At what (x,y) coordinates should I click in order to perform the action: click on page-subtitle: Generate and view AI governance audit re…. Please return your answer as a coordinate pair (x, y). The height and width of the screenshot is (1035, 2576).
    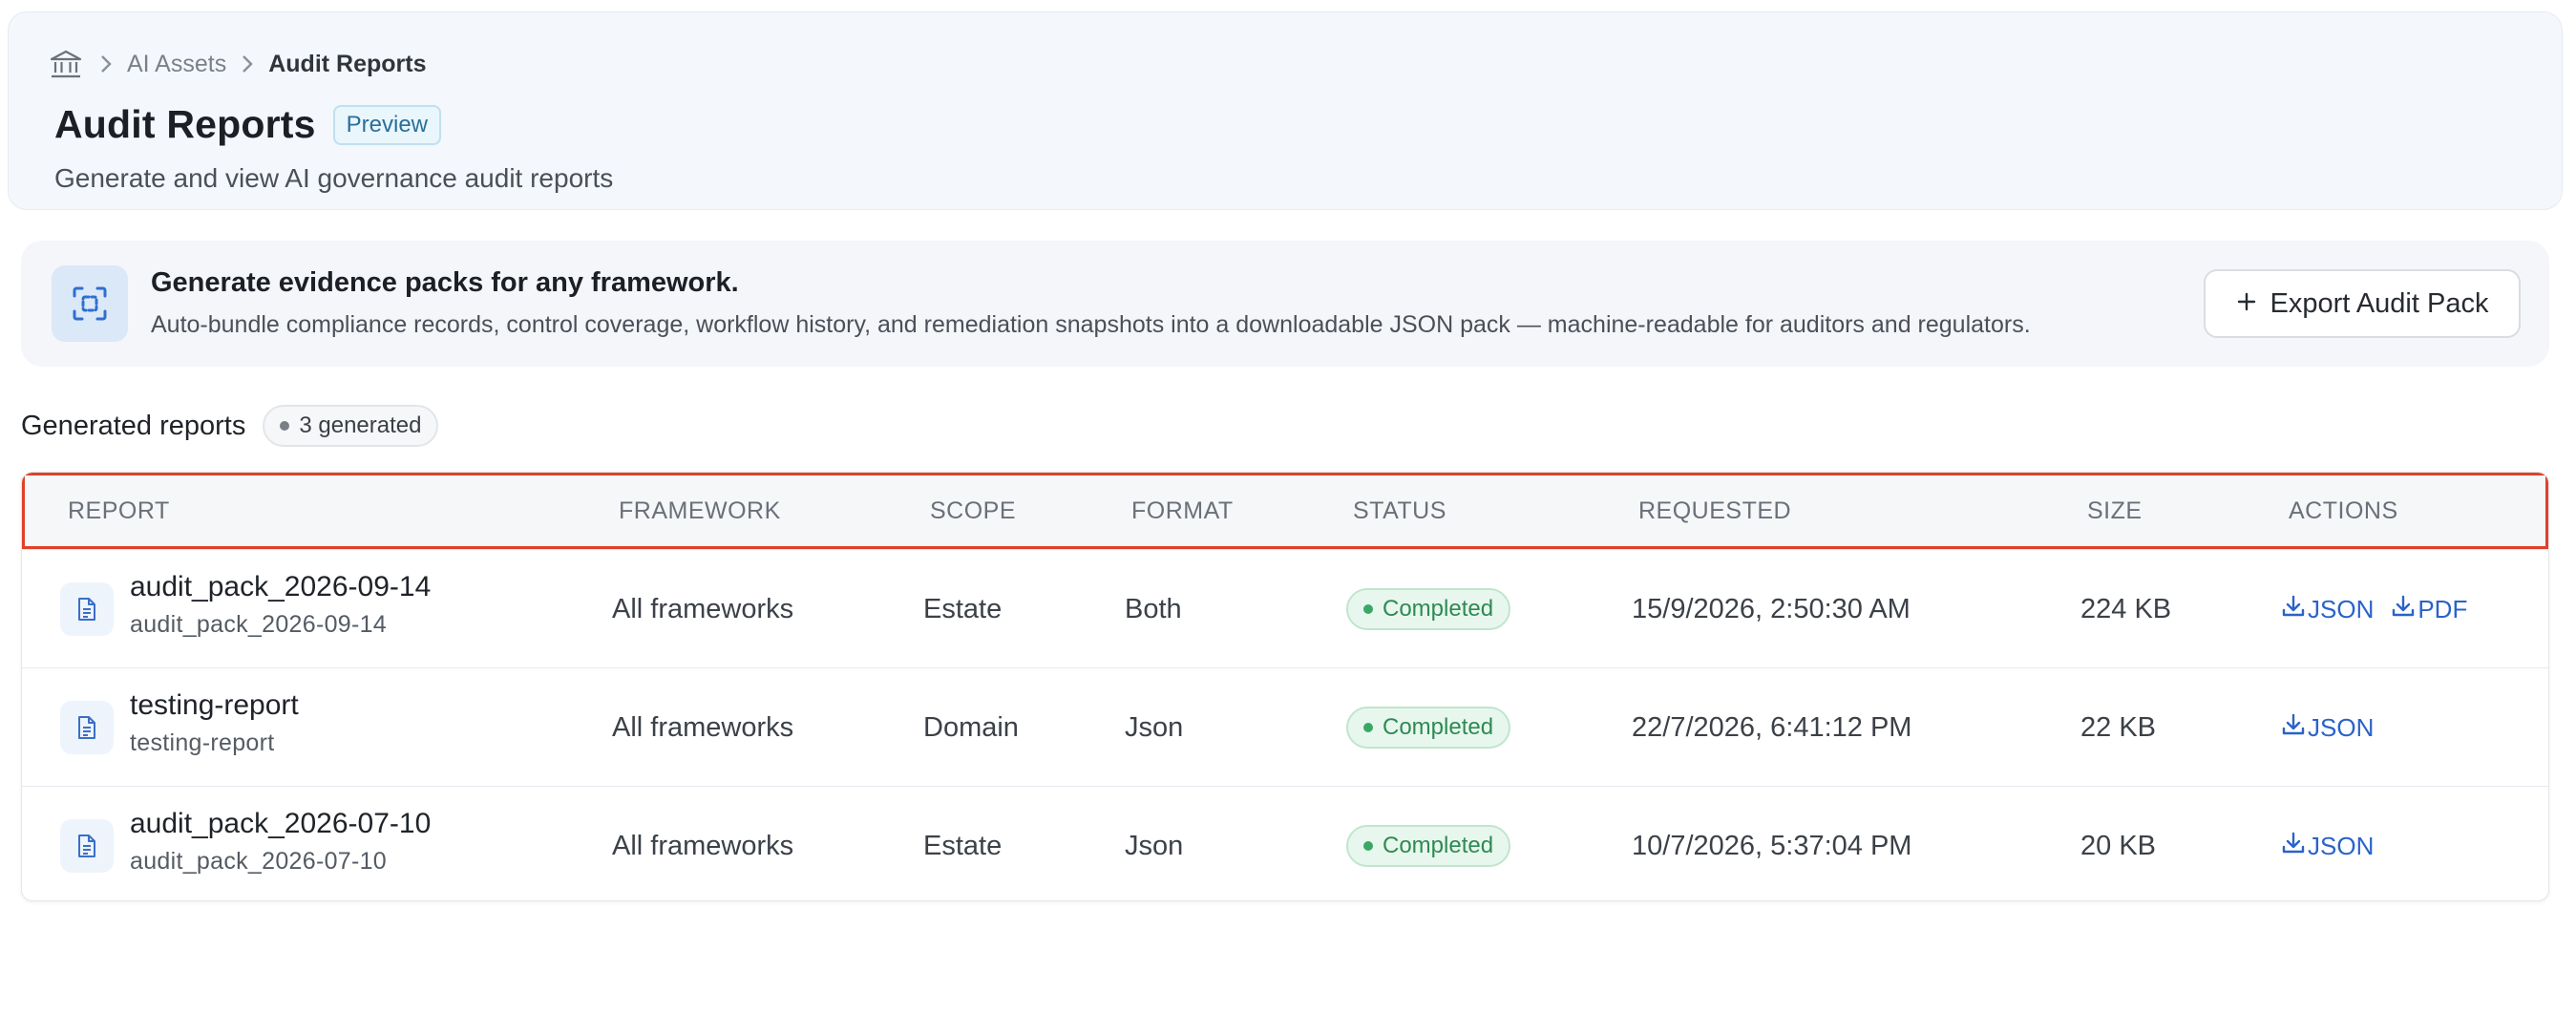
    Looking at the image, I should click on (334, 178).